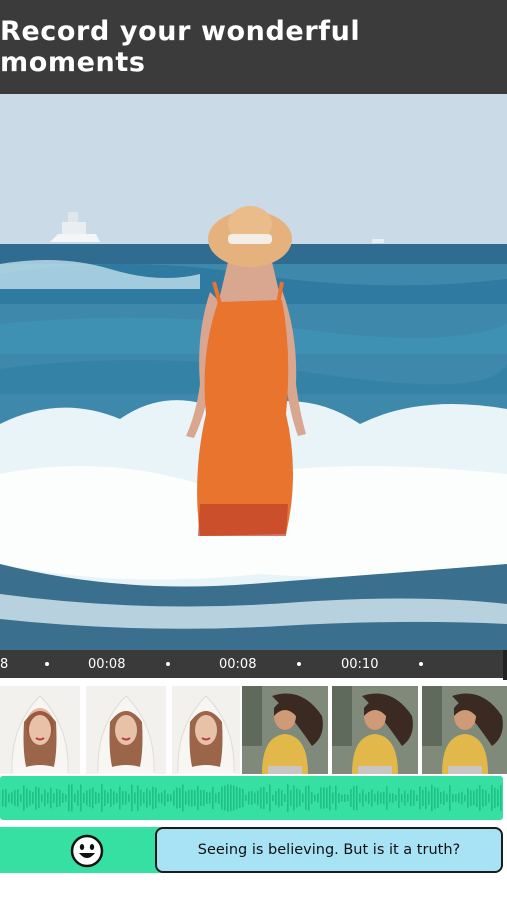 Image resolution: width=507 pixels, height=900 pixels. Describe the element at coordinates (87, 851) in the screenshot. I see `smiley-face-icon` at that location.